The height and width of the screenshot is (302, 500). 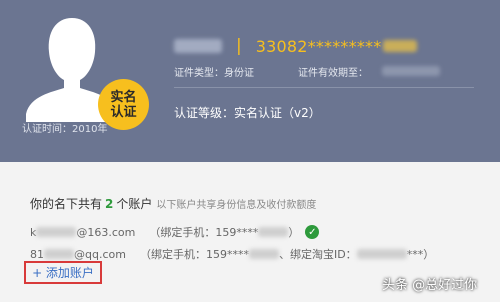 I want to click on account-item: k @163.com （绑定手机：159**** ） ✓, so click(x=175, y=232).